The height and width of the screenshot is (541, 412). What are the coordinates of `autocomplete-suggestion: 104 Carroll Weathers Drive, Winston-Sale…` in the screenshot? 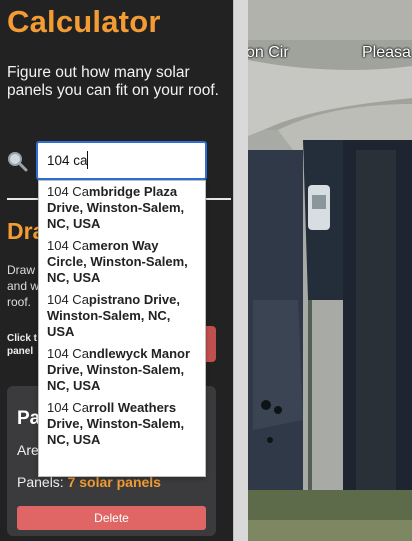 It's located at (122, 424).